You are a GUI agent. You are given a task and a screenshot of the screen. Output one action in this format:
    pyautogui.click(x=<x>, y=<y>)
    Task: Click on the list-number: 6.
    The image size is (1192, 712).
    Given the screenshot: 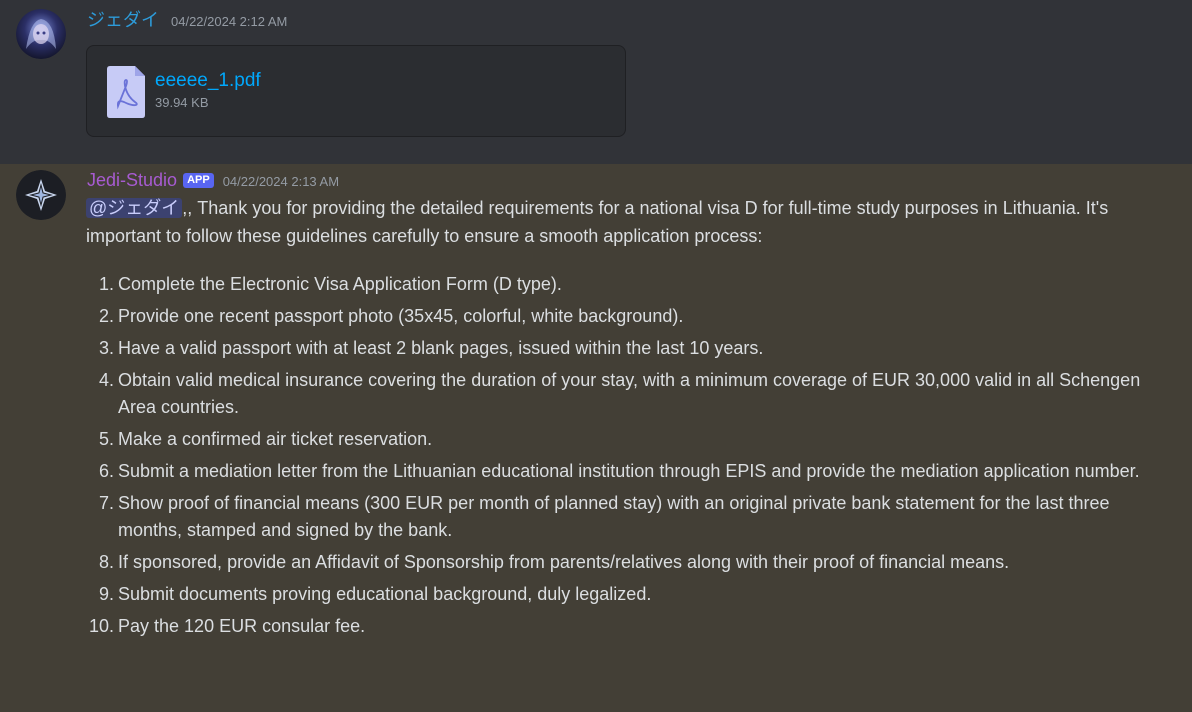 What is the action you would take?
    pyautogui.click(x=106, y=471)
    